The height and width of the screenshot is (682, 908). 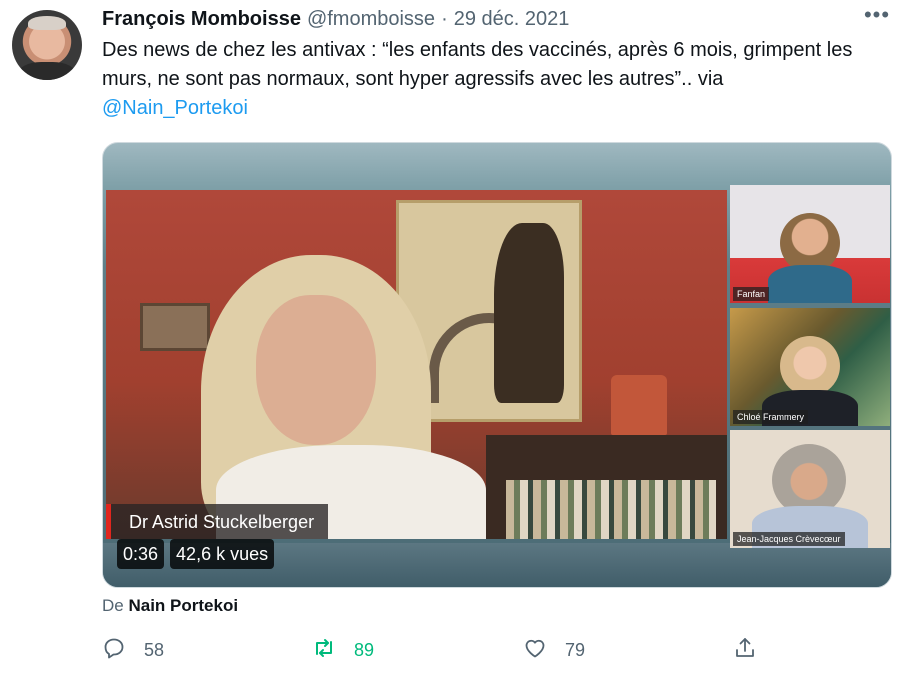 I want to click on wall-frame, so click(x=175, y=327).